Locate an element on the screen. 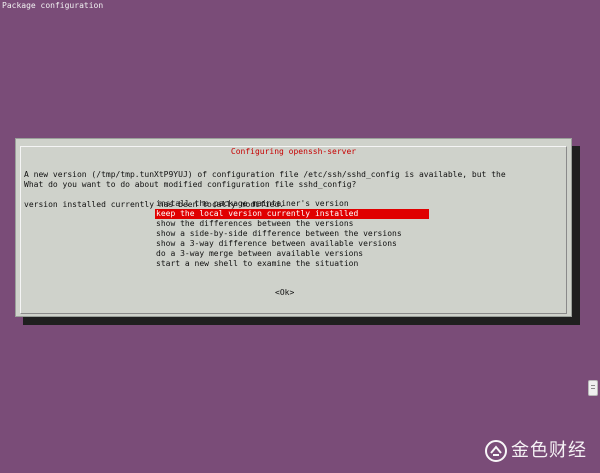  ok-button: <Ok> is located at coordinates (284, 293).